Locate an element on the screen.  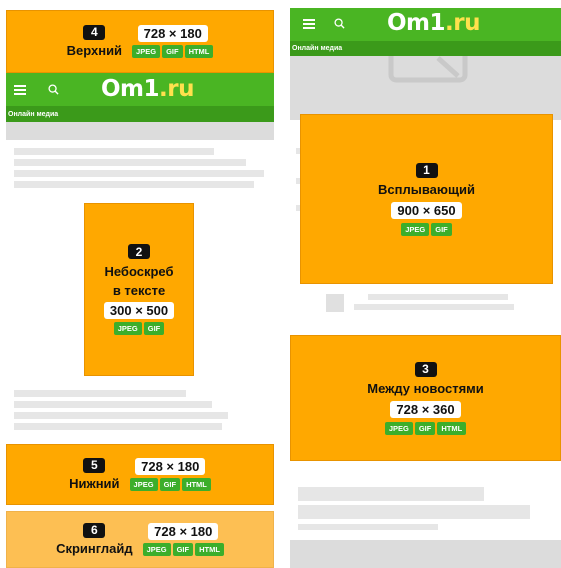
ad-slot-top: 4 Верхний 728 × 180 JPEG GIF HTML is located at coordinates (140, 41).